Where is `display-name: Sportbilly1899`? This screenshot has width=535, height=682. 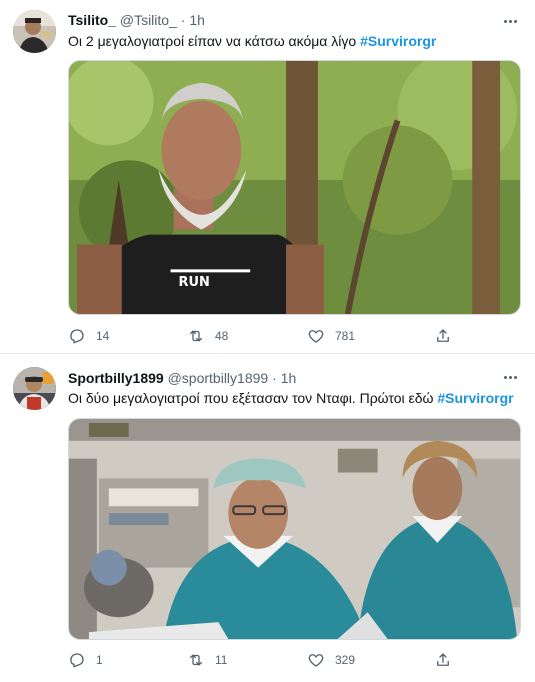
display-name: Sportbilly1899 is located at coordinates (116, 378).